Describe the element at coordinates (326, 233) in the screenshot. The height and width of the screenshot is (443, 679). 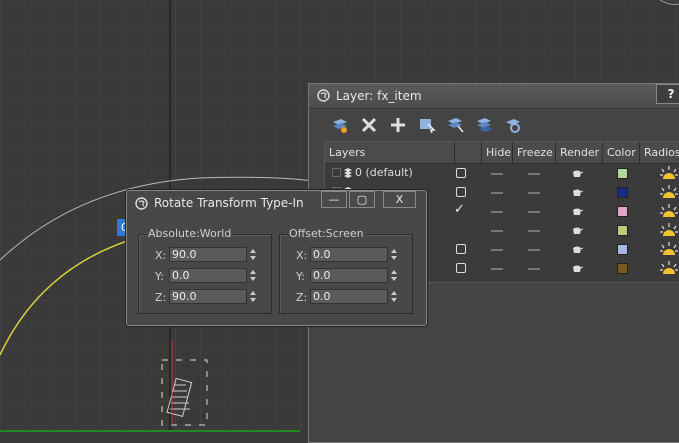
I see `offset-screen-label: Offset:Screen` at that location.